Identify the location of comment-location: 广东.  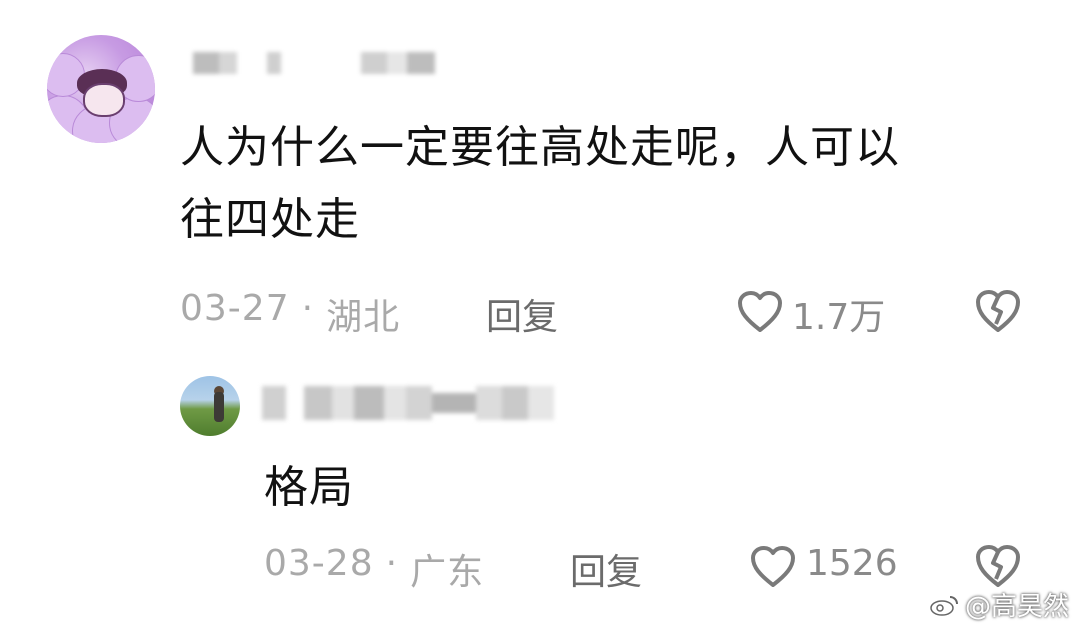
(447, 572).